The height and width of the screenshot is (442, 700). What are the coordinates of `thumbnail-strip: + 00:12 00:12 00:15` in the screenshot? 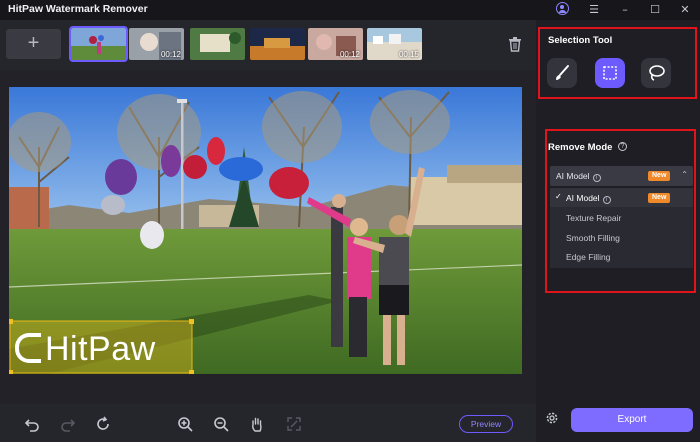 It's located at (268, 45).